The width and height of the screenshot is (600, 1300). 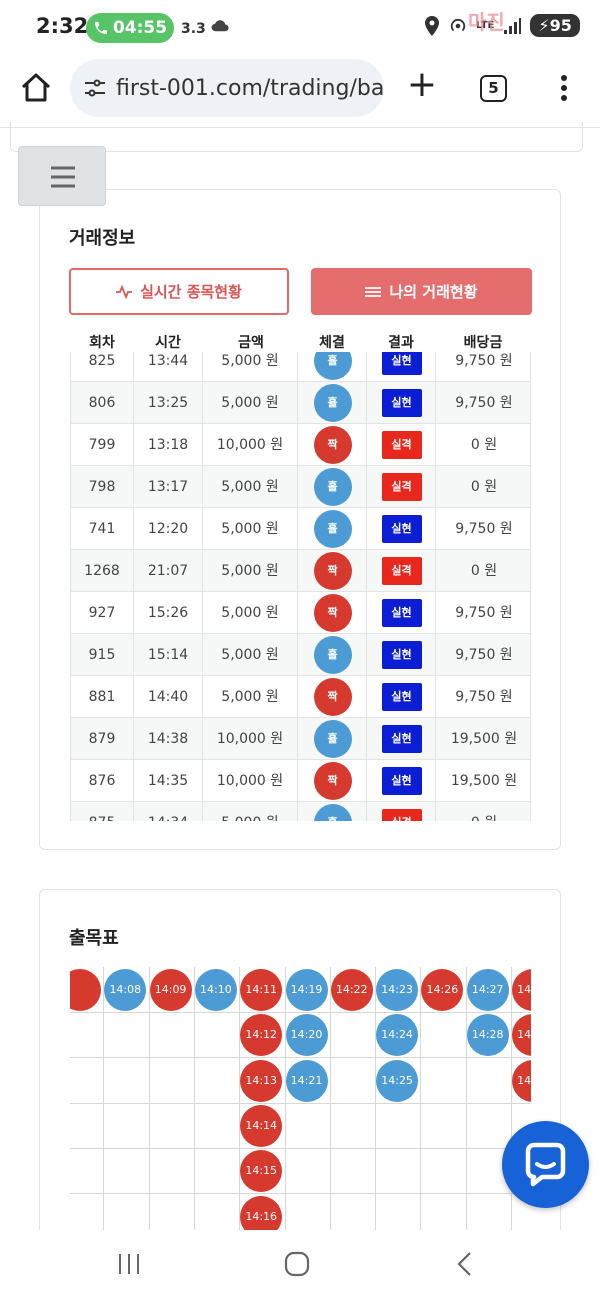 I want to click on my-trades-button: 나의 거래현황, so click(x=421, y=291).